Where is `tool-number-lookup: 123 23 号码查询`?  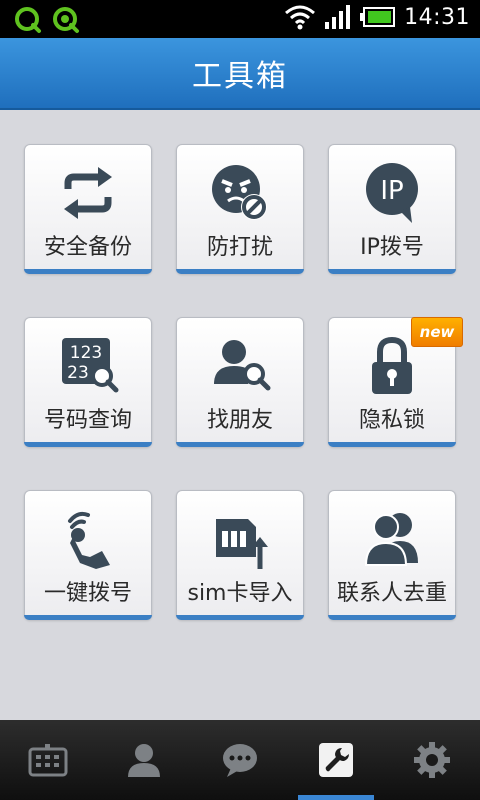 tool-number-lookup: 123 23 号码查询 is located at coordinates (88, 382).